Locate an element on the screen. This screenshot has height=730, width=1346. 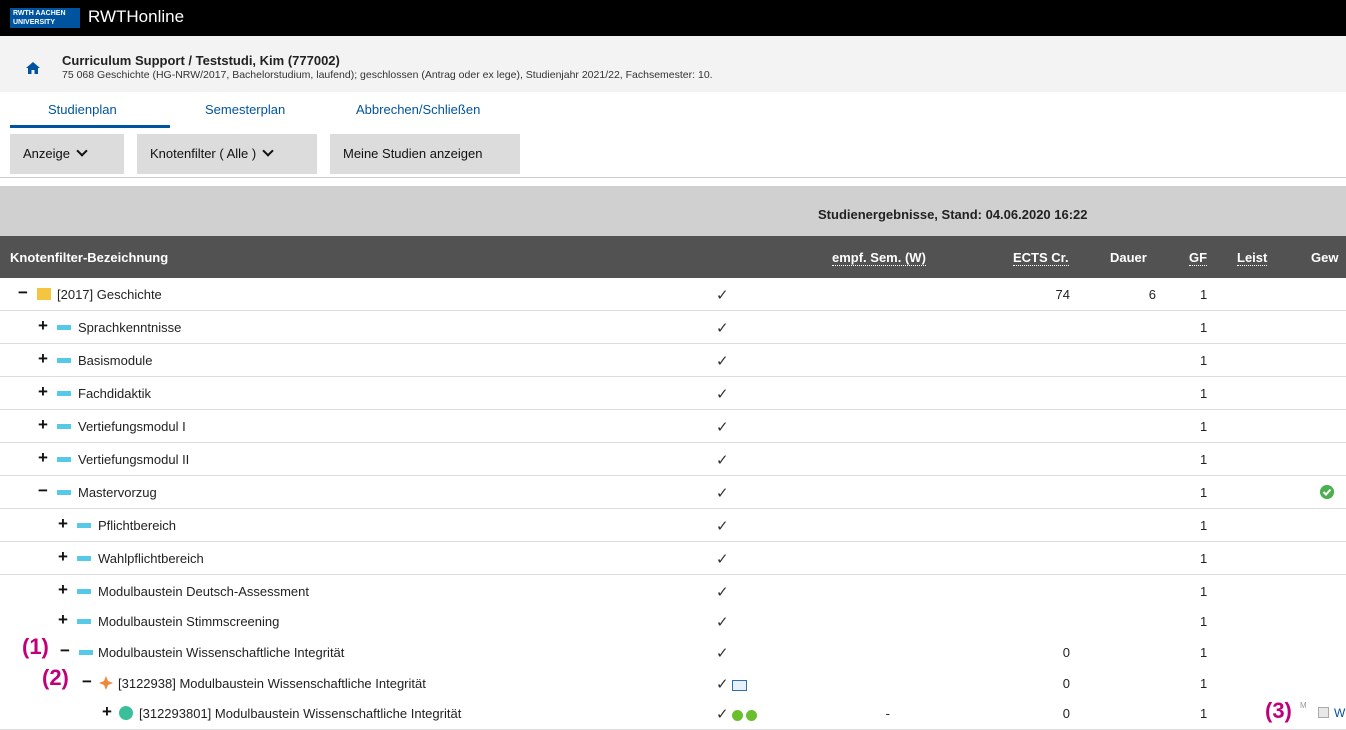
logo-line-2: UNIVERSITY is located at coordinates (34, 22).